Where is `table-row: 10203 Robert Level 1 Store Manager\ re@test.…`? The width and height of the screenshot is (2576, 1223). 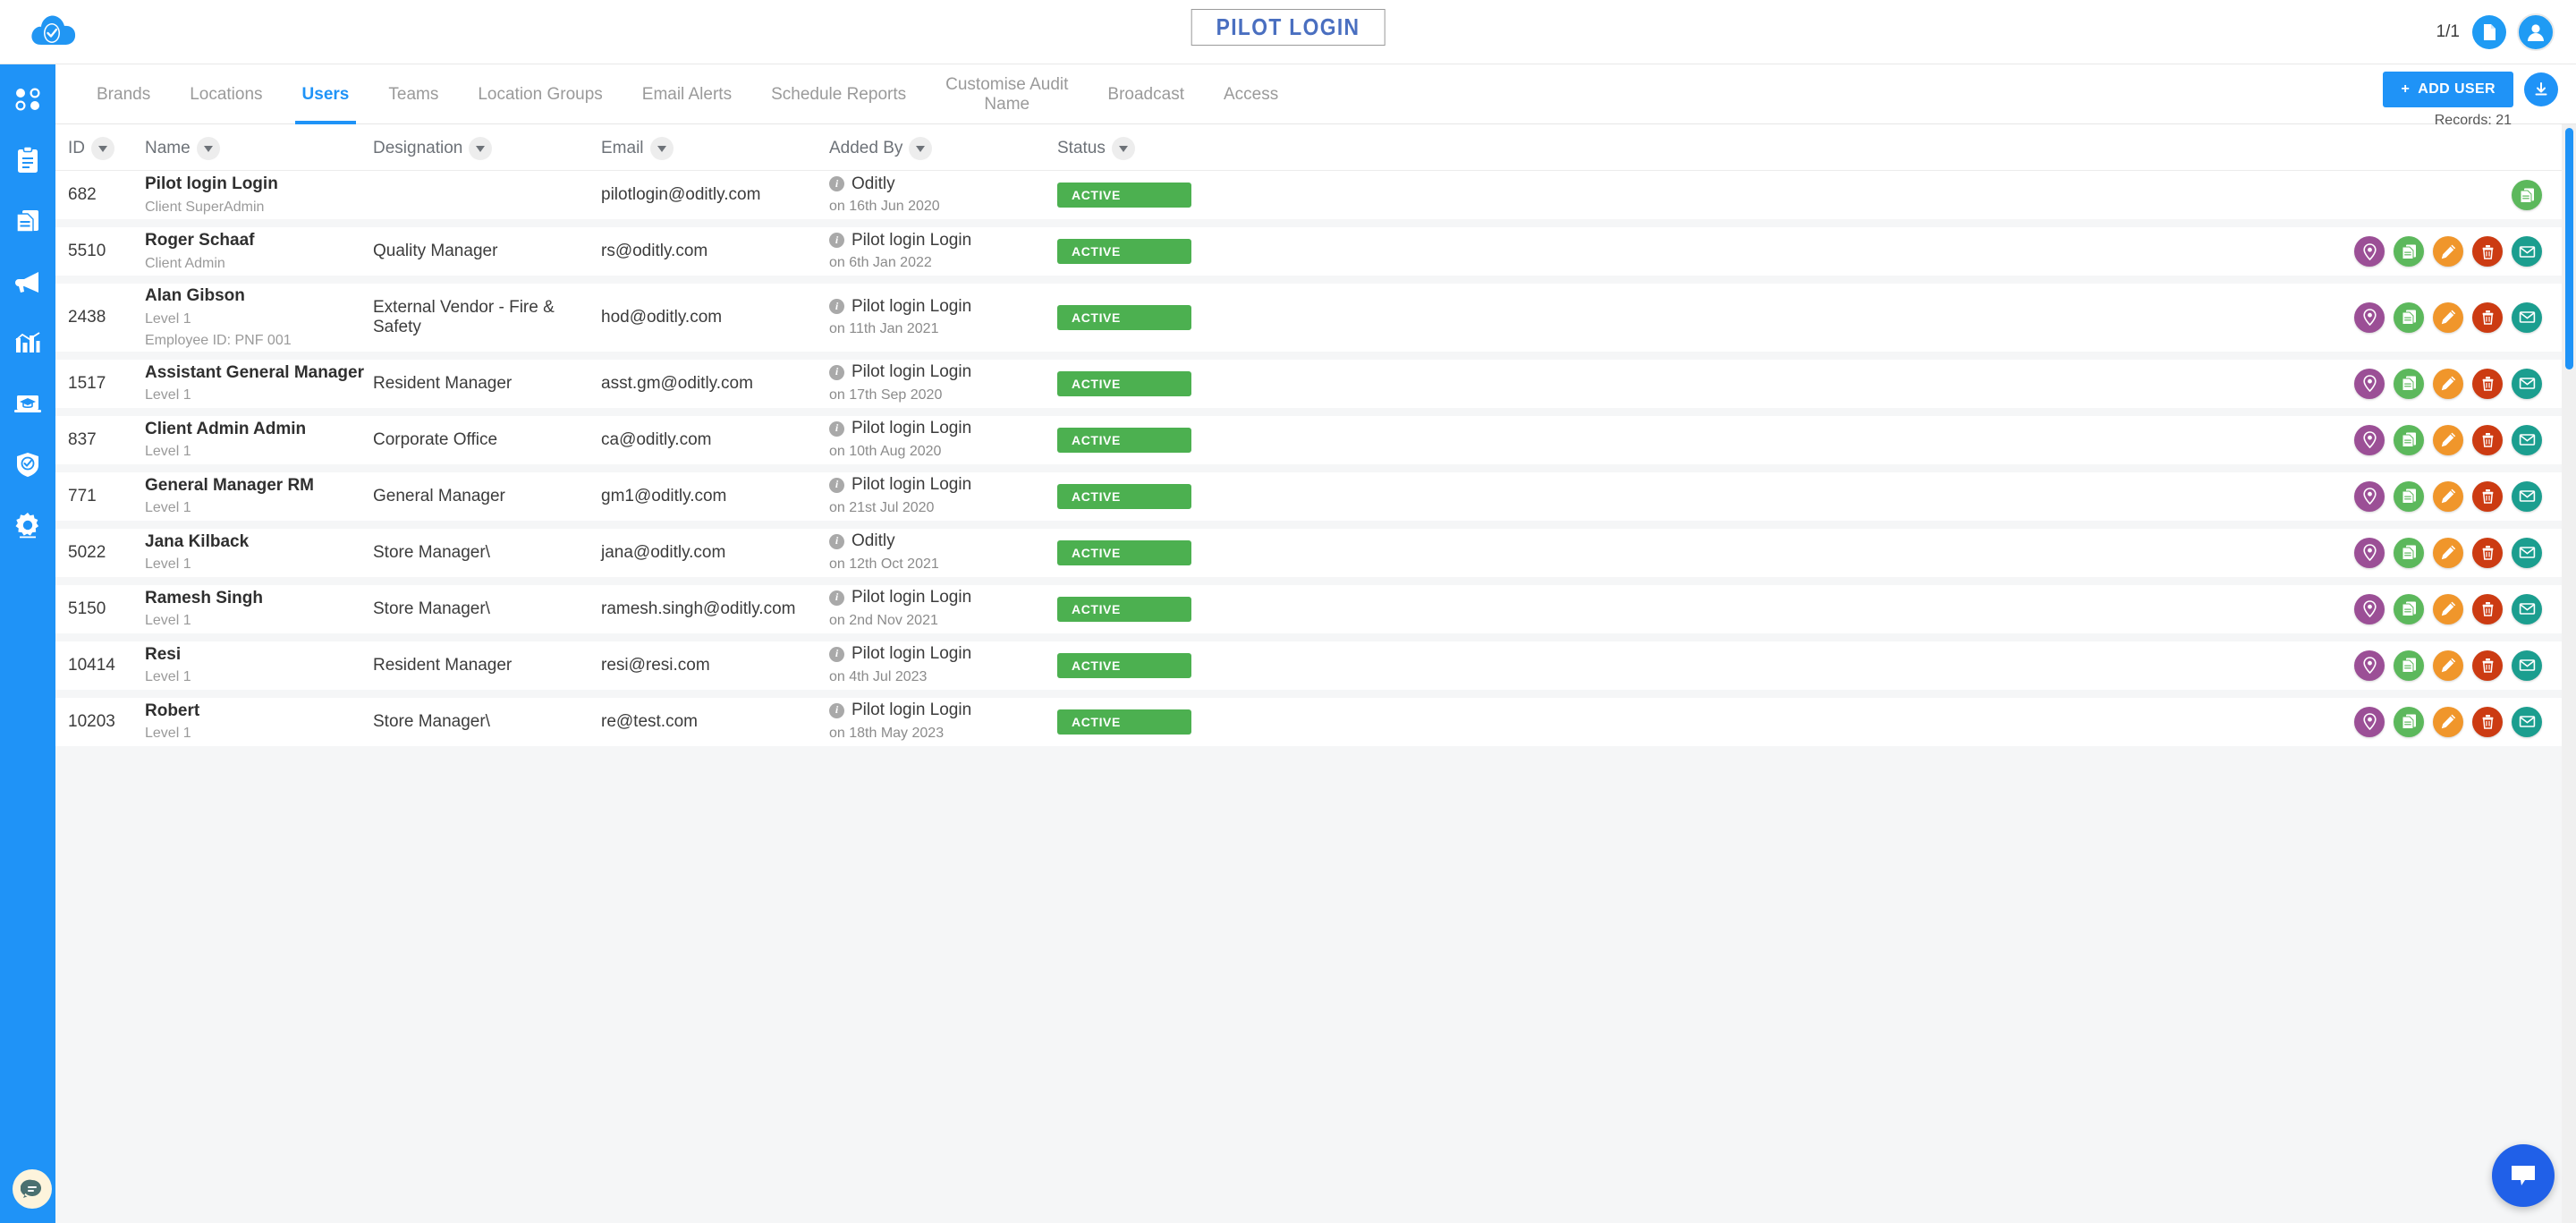
table-row: 10203 Robert Level 1 Store Manager\ re@test.… is located at coordinates (1308, 721).